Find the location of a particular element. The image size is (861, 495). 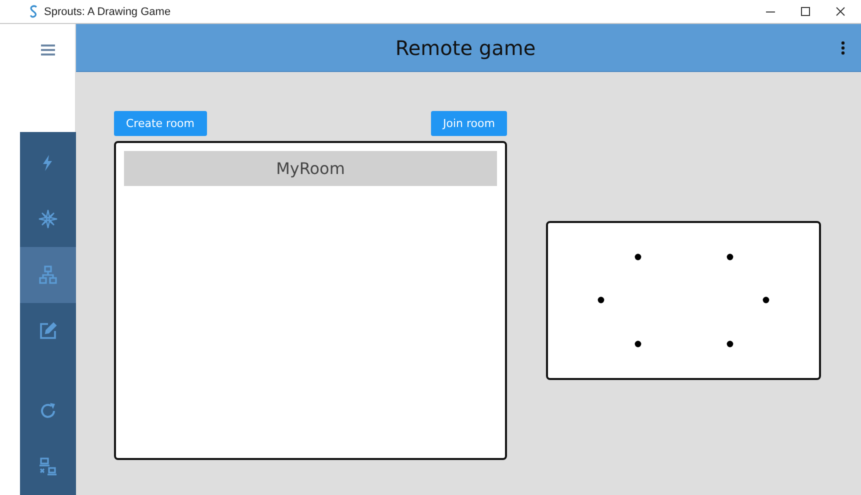

maximize-icon is located at coordinates (805, 11).